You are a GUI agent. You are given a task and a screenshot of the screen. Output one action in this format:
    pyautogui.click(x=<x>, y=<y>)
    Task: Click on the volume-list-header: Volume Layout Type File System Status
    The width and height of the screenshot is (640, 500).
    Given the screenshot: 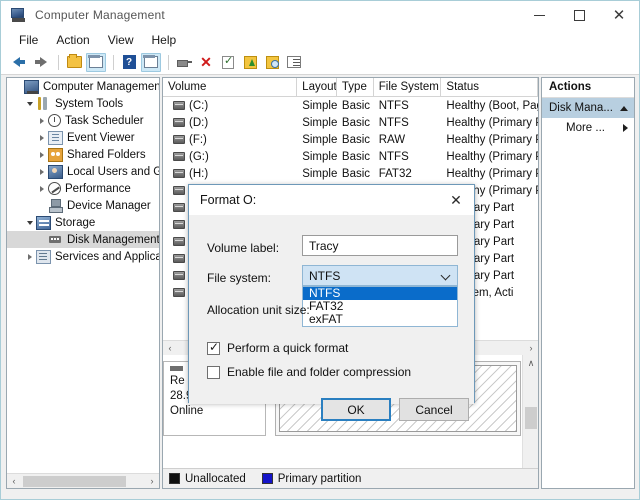 What is the action you would take?
    pyautogui.click(x=350, y=87)
    